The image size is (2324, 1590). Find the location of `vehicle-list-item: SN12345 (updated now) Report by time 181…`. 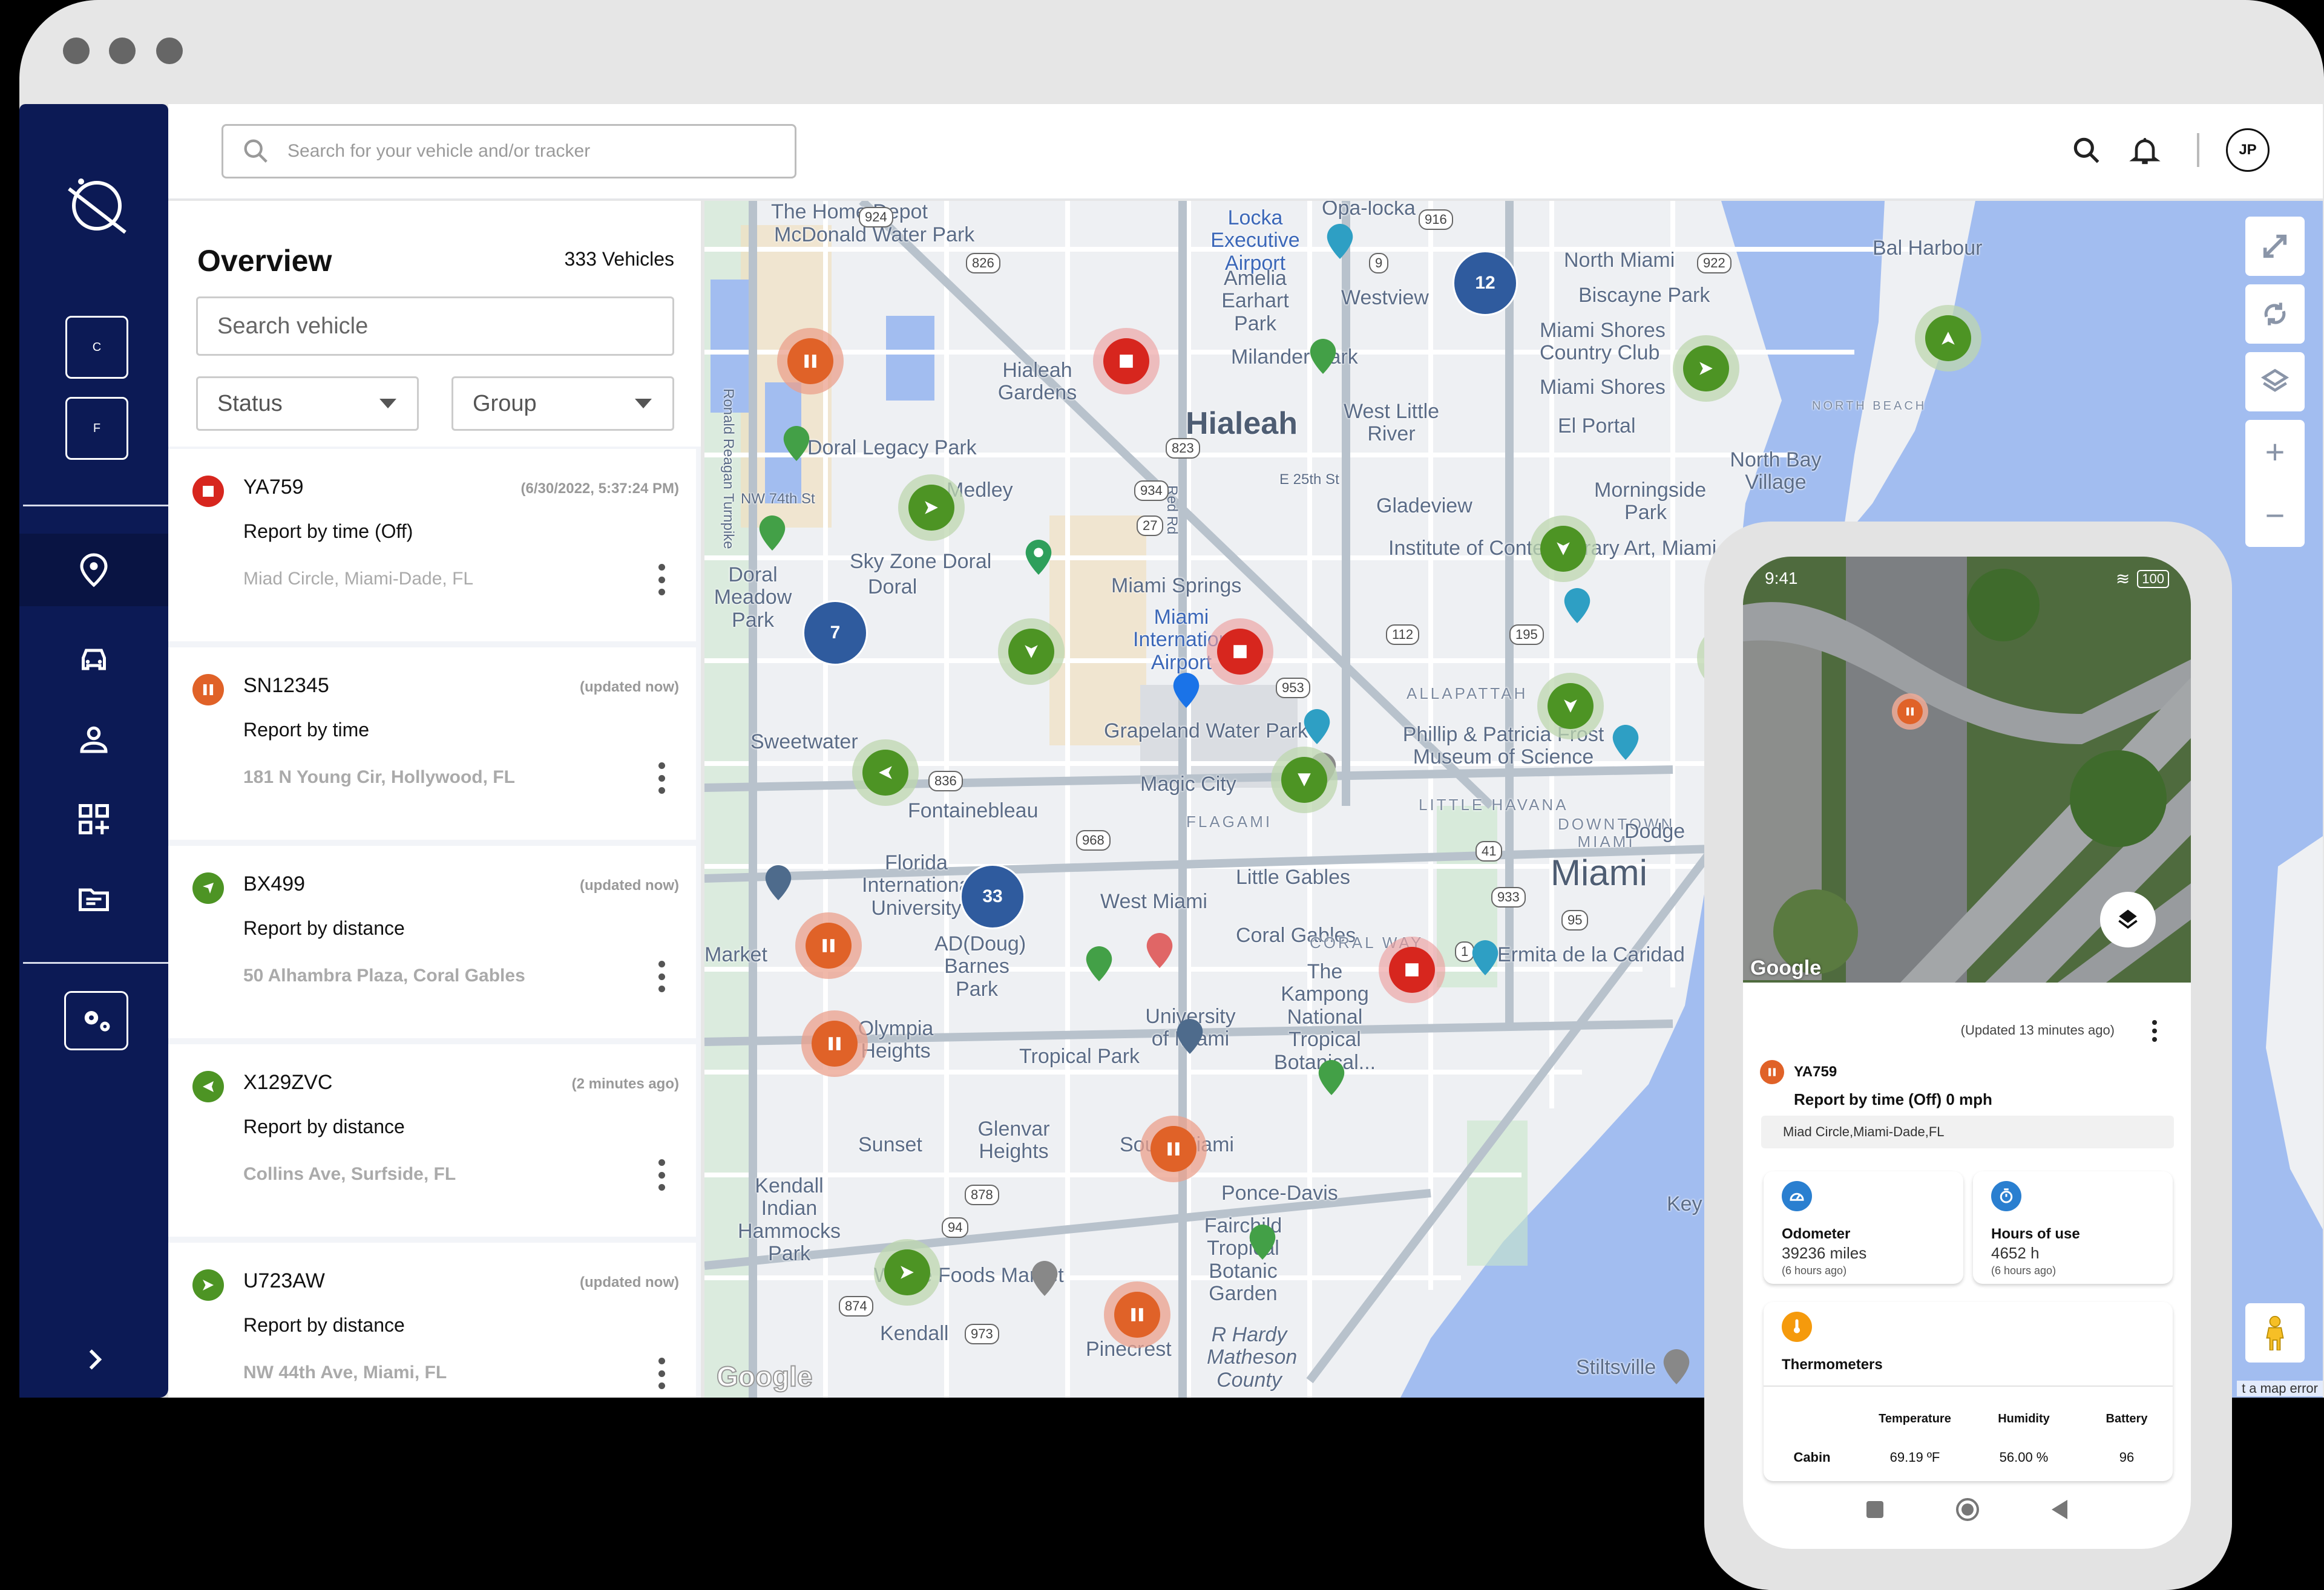

vehicle-list-item: SN12345 (updated now) Report by time 181… is located at coordinates (432, 744).